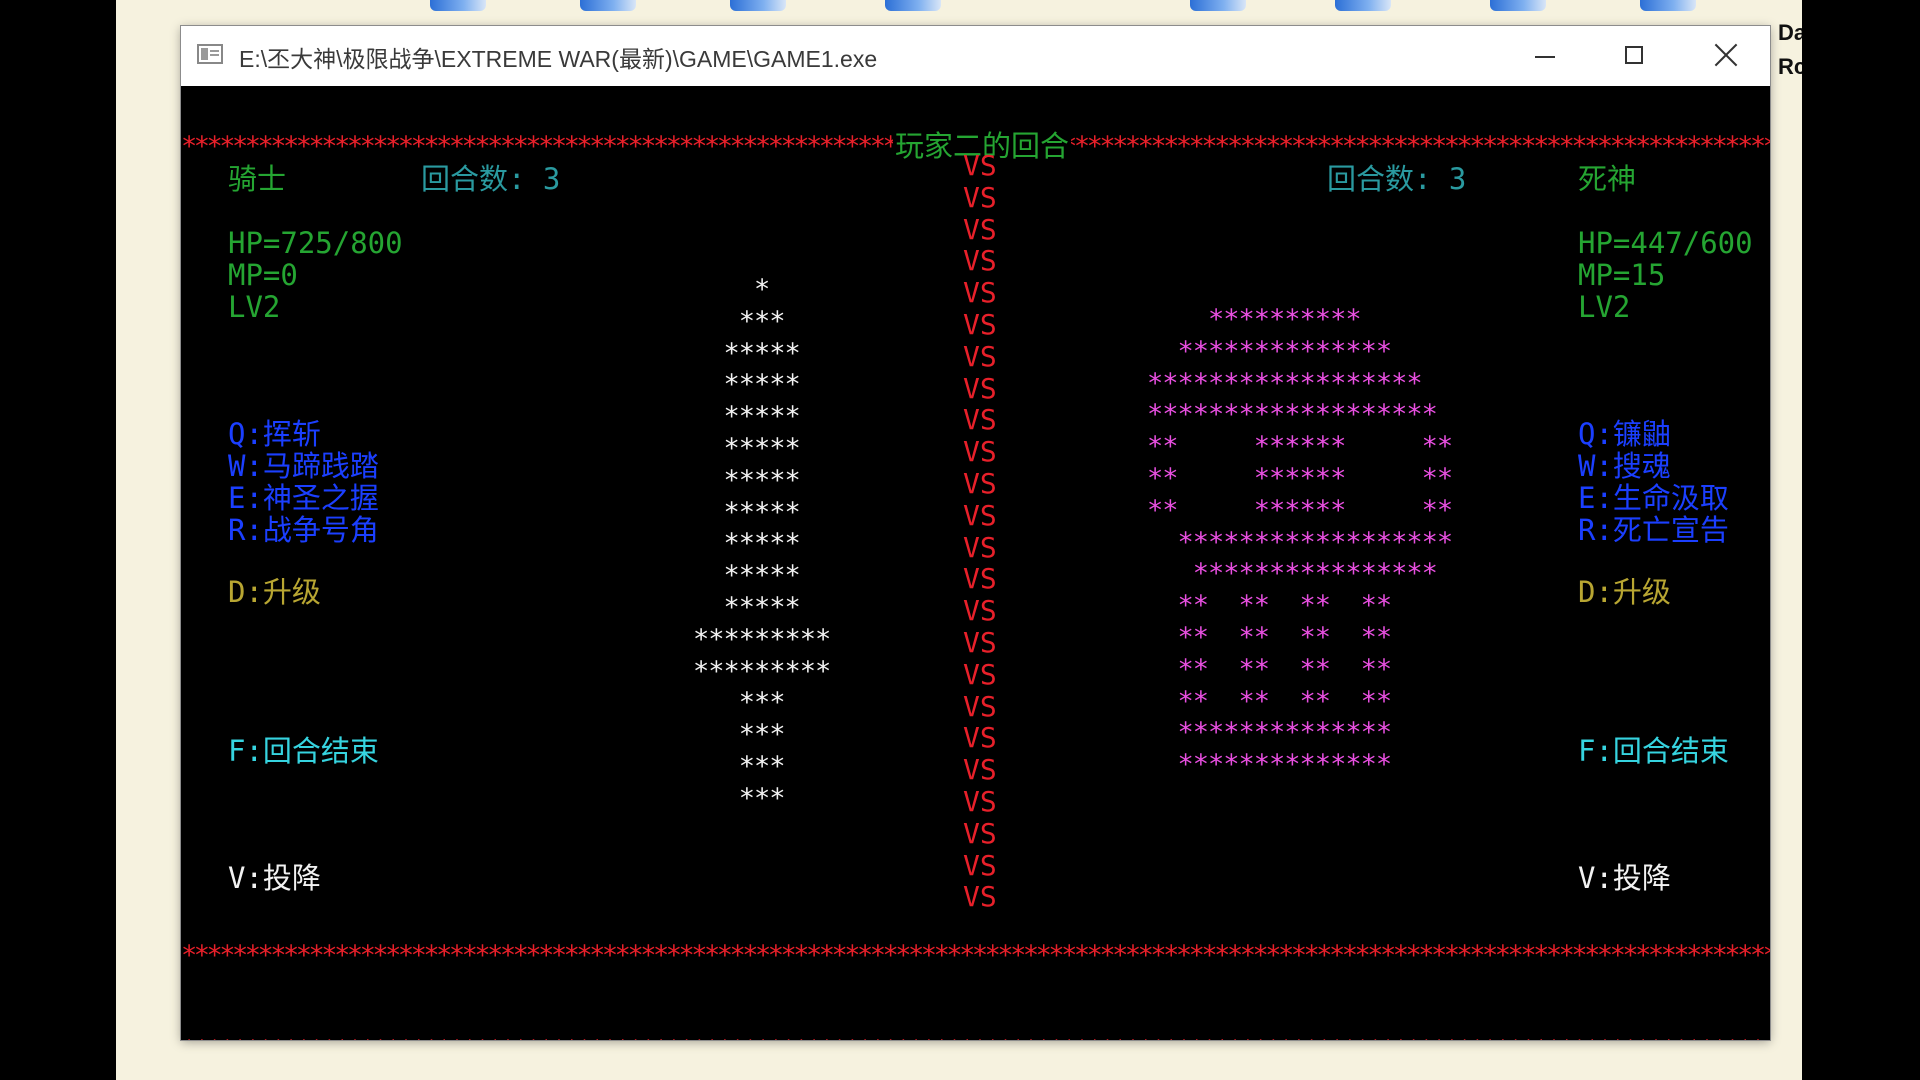  I want to click on minimize-button, so click(1545, 55).